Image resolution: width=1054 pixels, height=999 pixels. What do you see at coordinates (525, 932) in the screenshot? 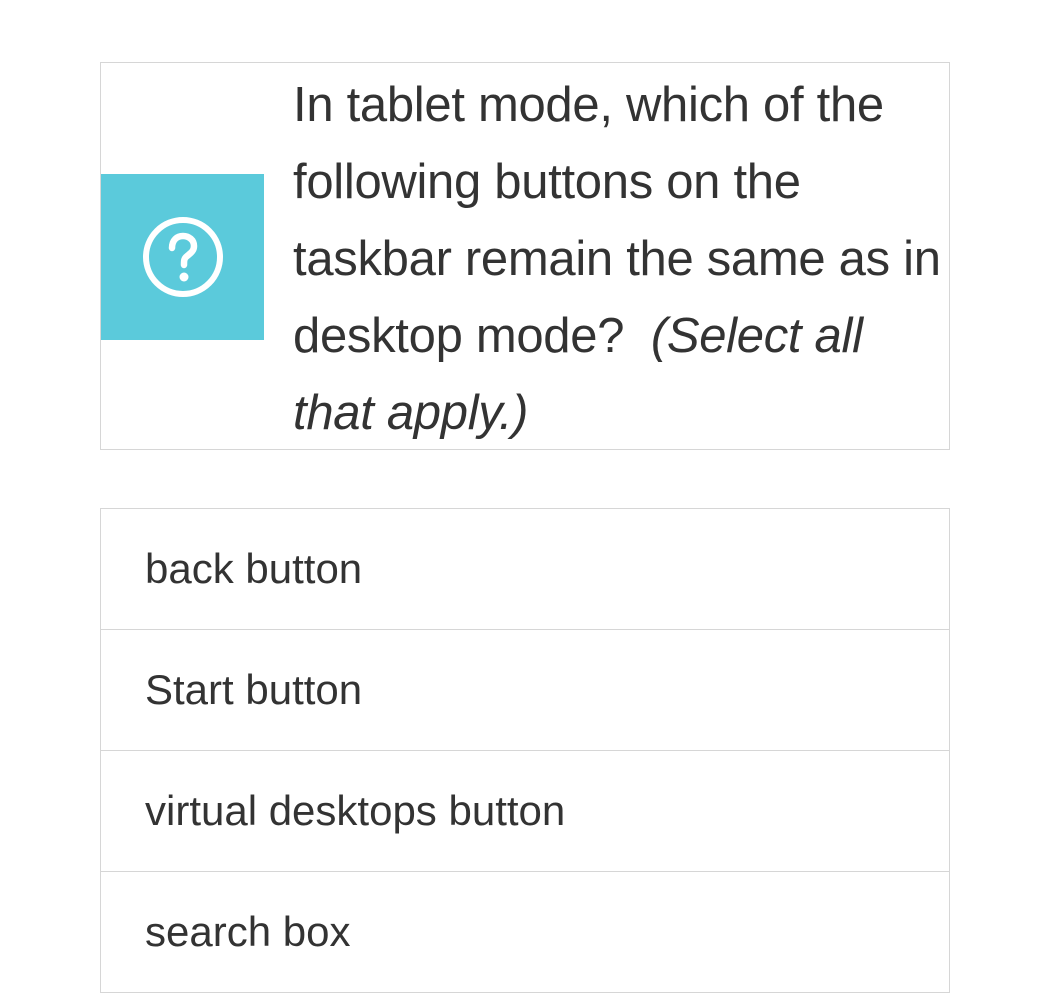
I see `answer-option-search-box: search box` at bounding box center [525, 932].